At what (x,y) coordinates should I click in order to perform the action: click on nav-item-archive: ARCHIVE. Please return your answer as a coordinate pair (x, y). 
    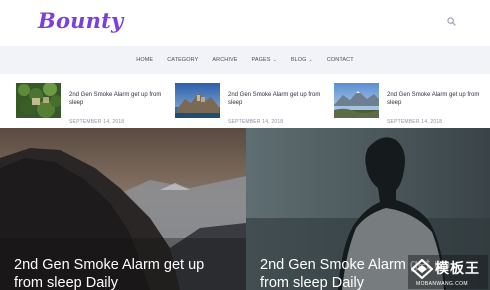
    Looking at the image, I should click on (224, 60).